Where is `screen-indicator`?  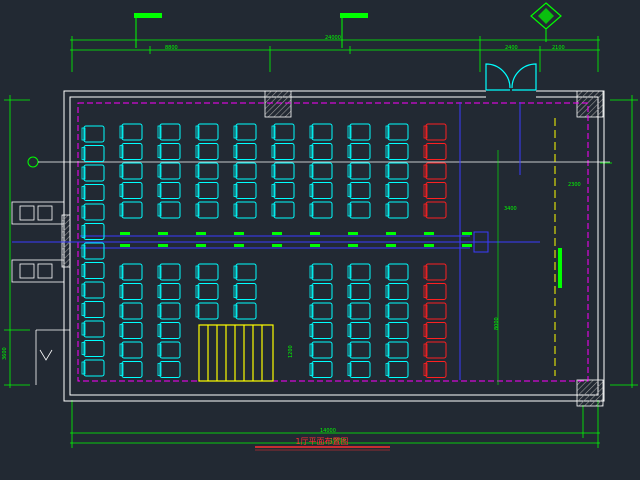 screen-indicator is located at coordinates (560, 268).